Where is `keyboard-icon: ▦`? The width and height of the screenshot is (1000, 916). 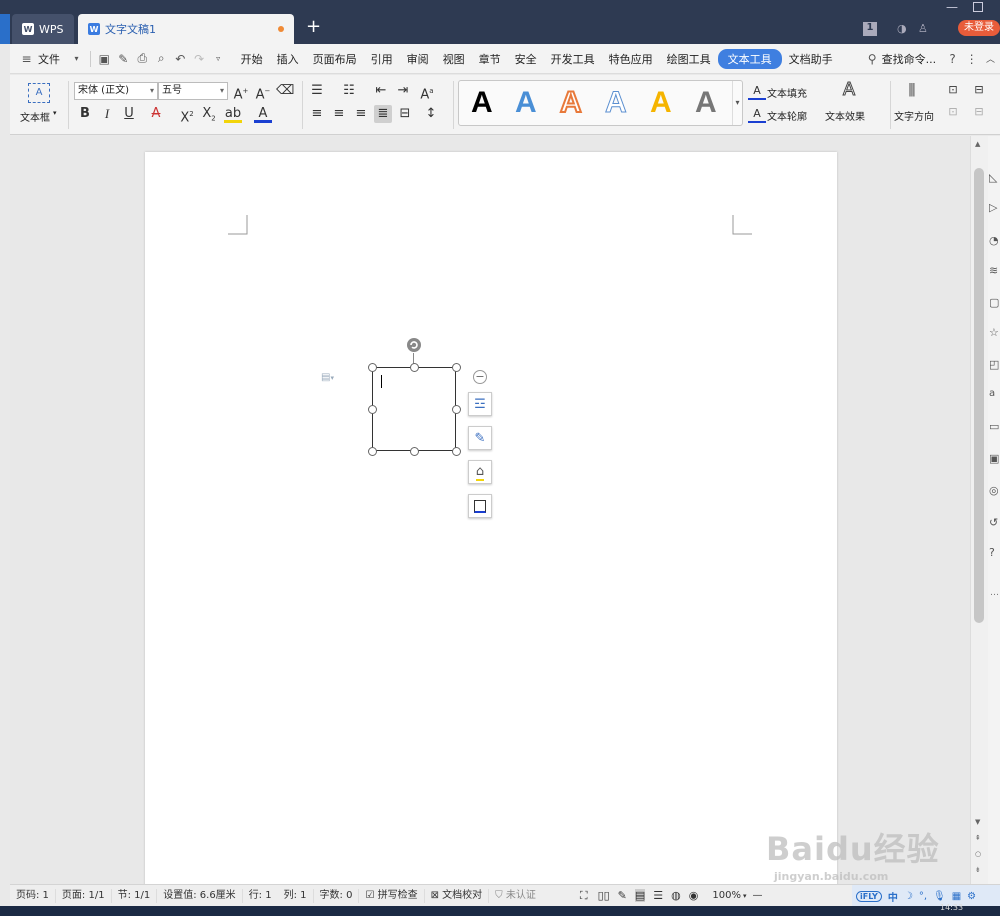 keyboard-icon: ▦ is located at coordinates (956, 896).